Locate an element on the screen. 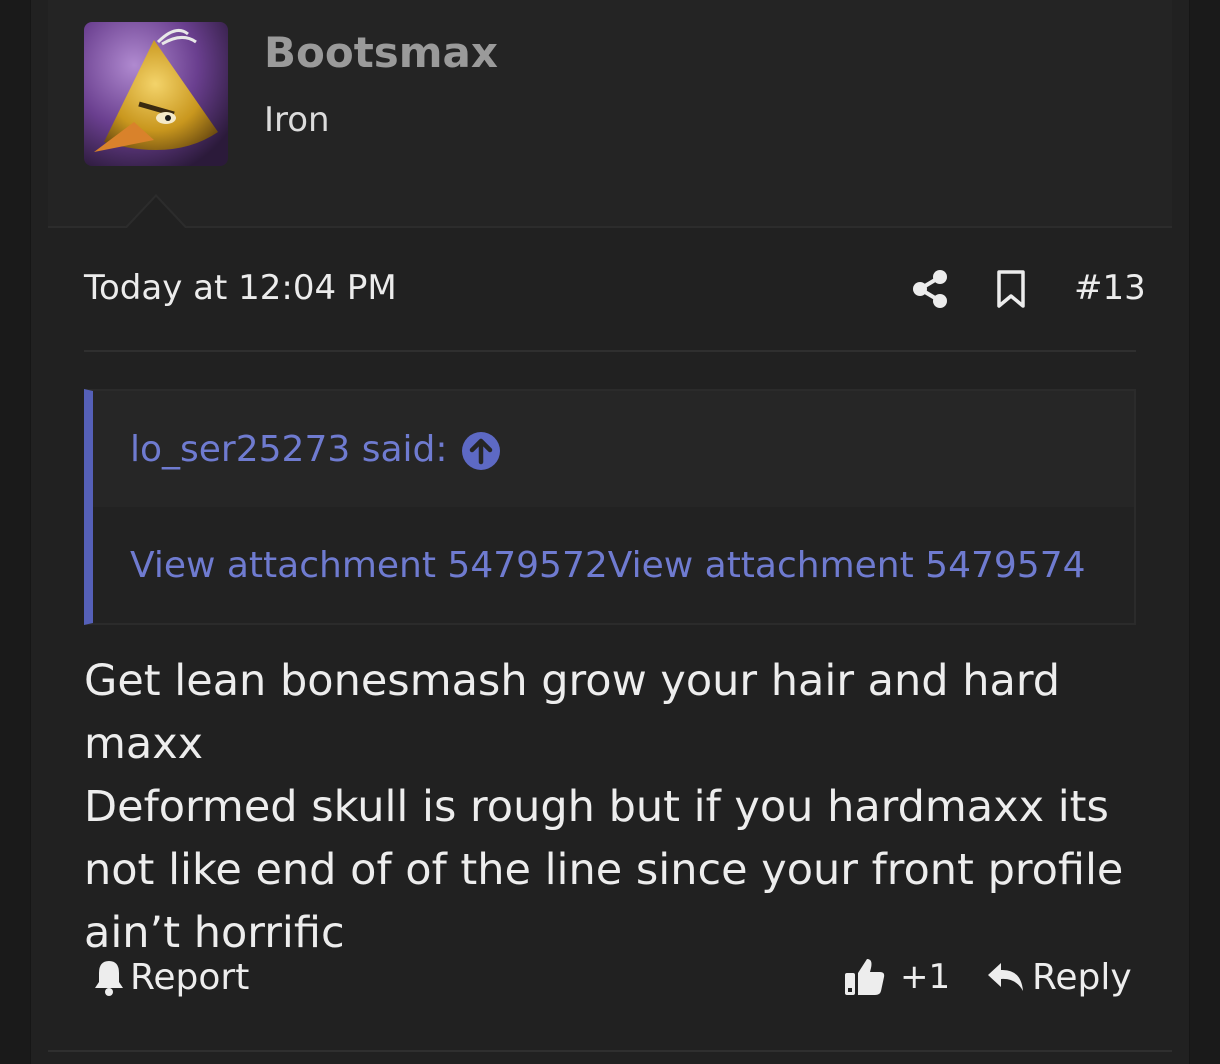 The width and height of the screenshot is (1220, 1064). author-title: Iron is located at coordinates (297, 120).